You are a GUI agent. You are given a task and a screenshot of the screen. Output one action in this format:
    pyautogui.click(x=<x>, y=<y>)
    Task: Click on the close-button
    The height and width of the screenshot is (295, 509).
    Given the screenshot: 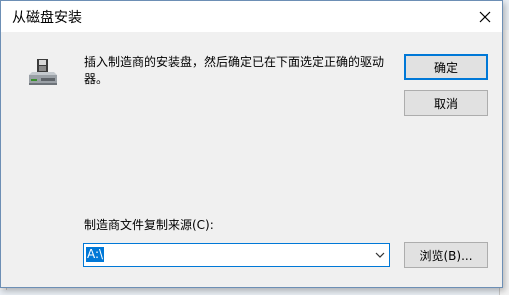 What is the action you would take?
    pyautogui.click(x=485, y=16)
    